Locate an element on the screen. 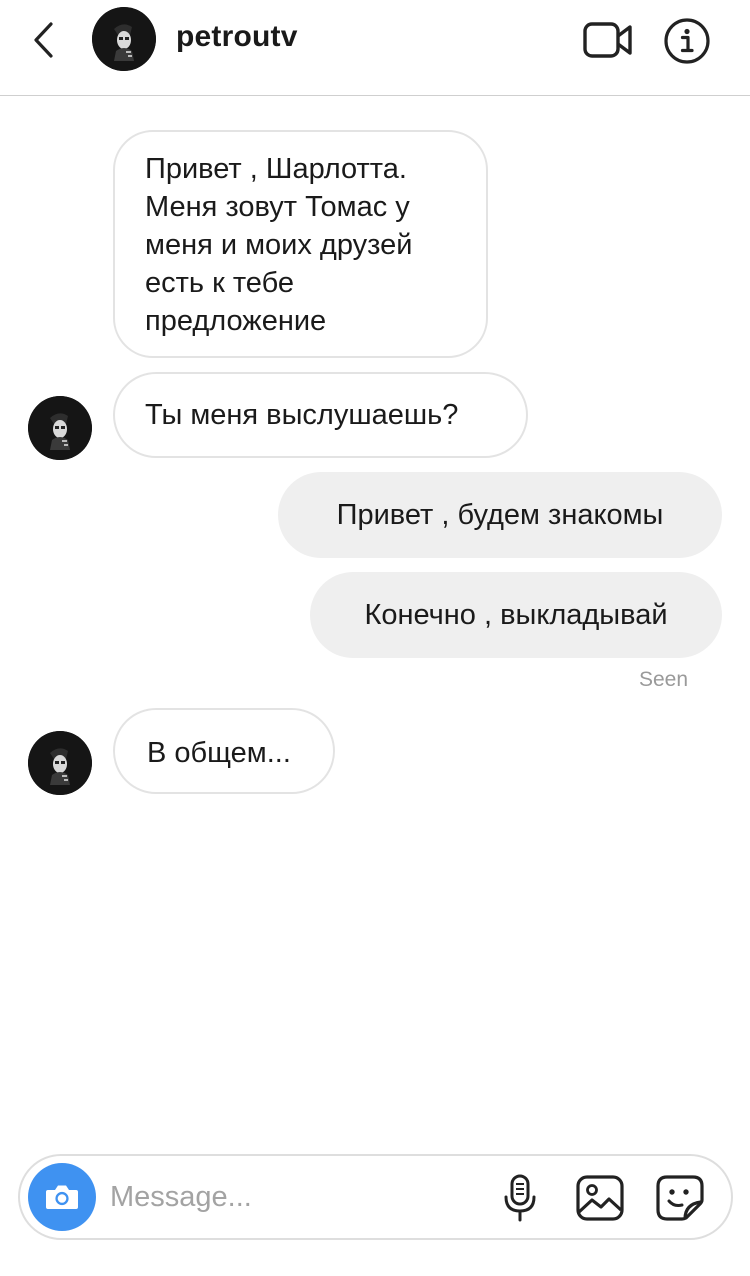  avatar is located at coordinates (124, 39).